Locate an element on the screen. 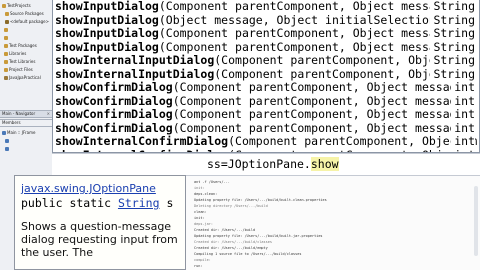 This screenshot has height=270, width=480. tree-node-label: JavaJpaPractical is located at coordinates (25, 77).